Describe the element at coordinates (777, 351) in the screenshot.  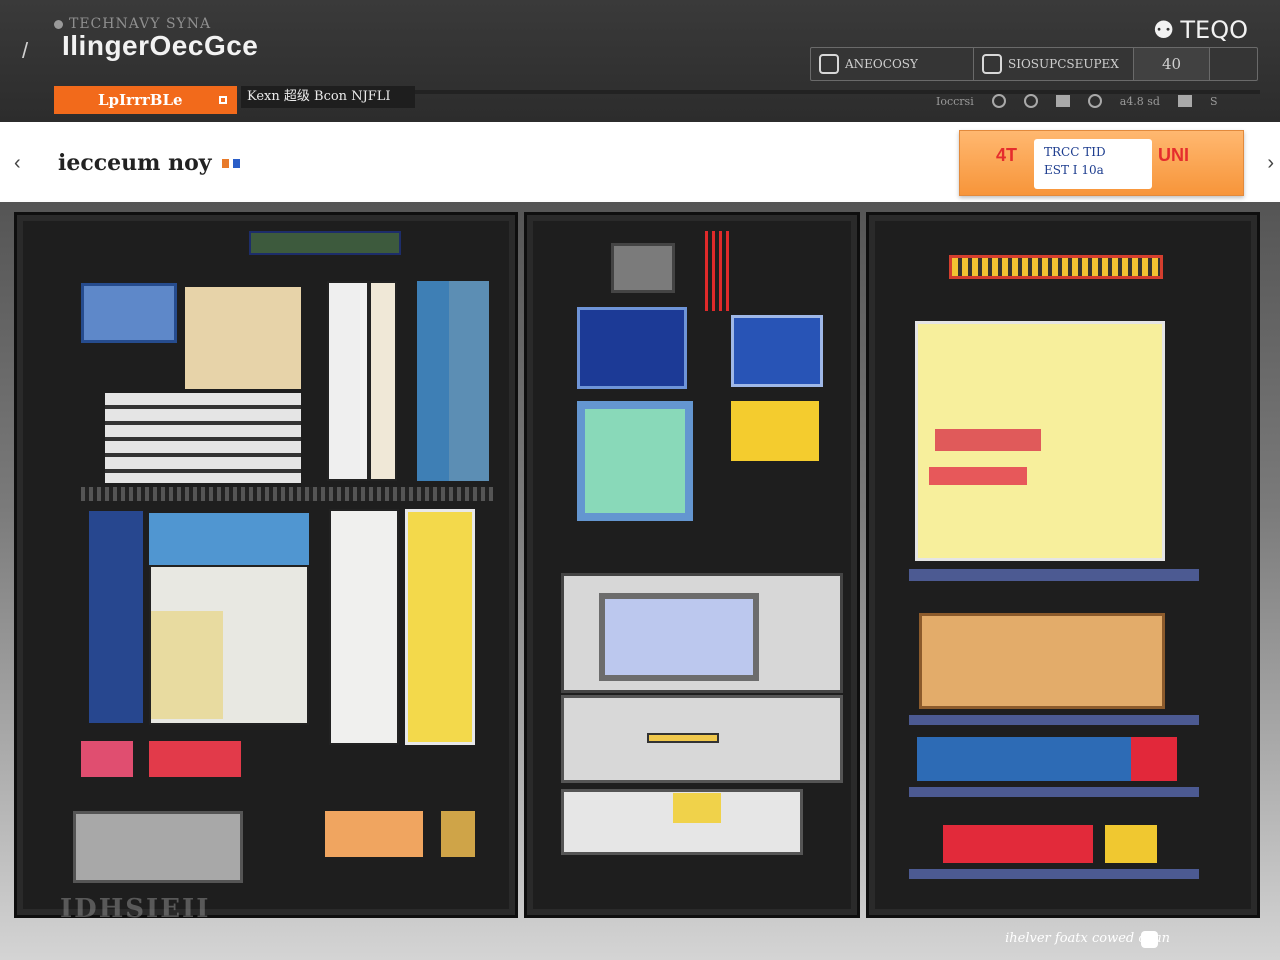
I see `rack-screen-blue` at that location.